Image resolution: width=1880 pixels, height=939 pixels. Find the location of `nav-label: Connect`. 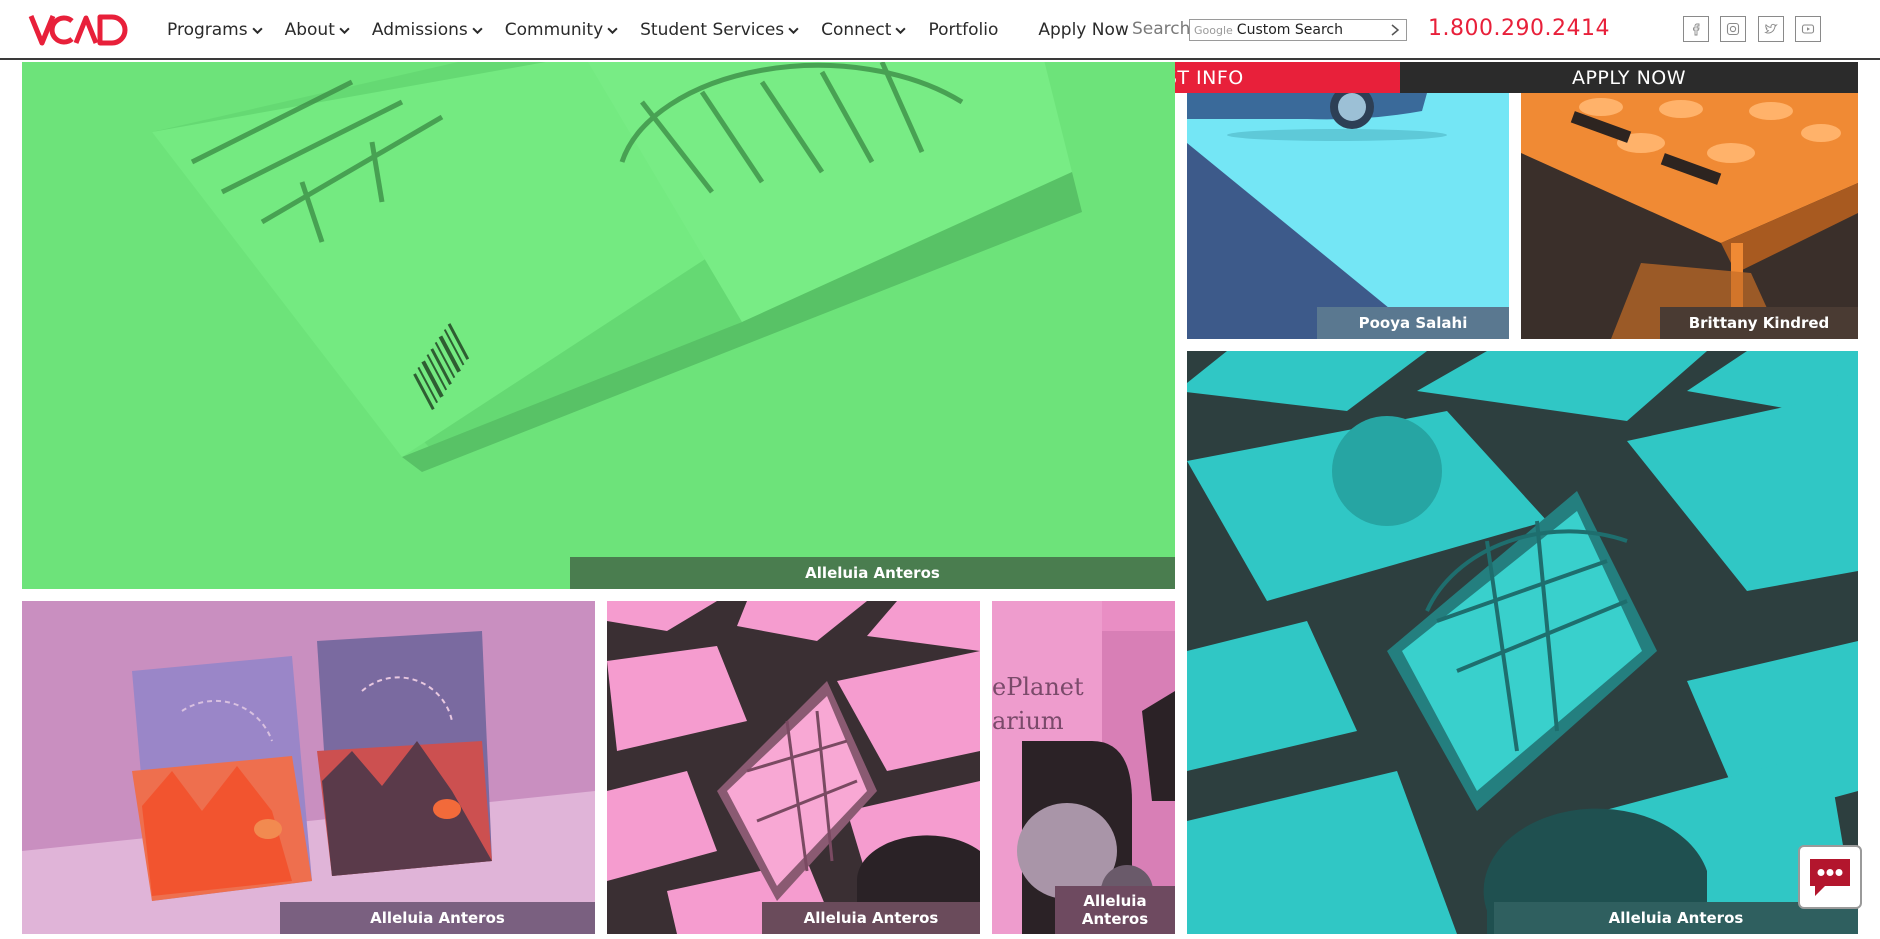

nav-label: Connect is located at coordinates (856, 30).